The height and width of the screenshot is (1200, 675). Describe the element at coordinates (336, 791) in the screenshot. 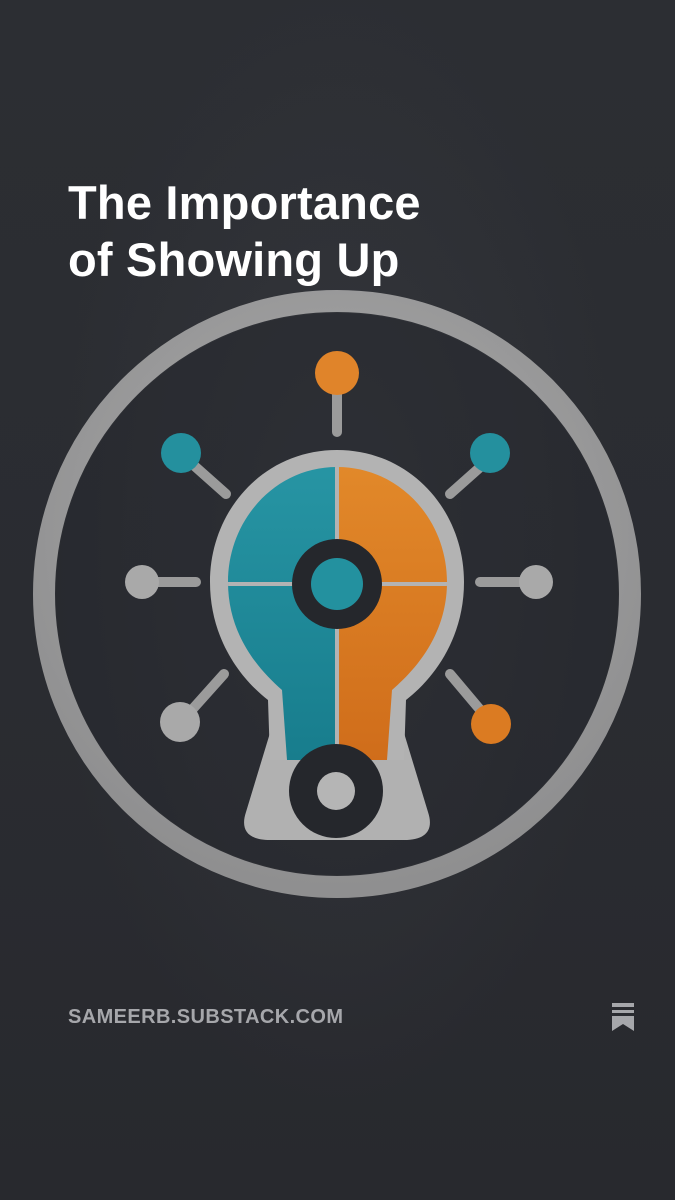

I see `bottom-dot` at that location.